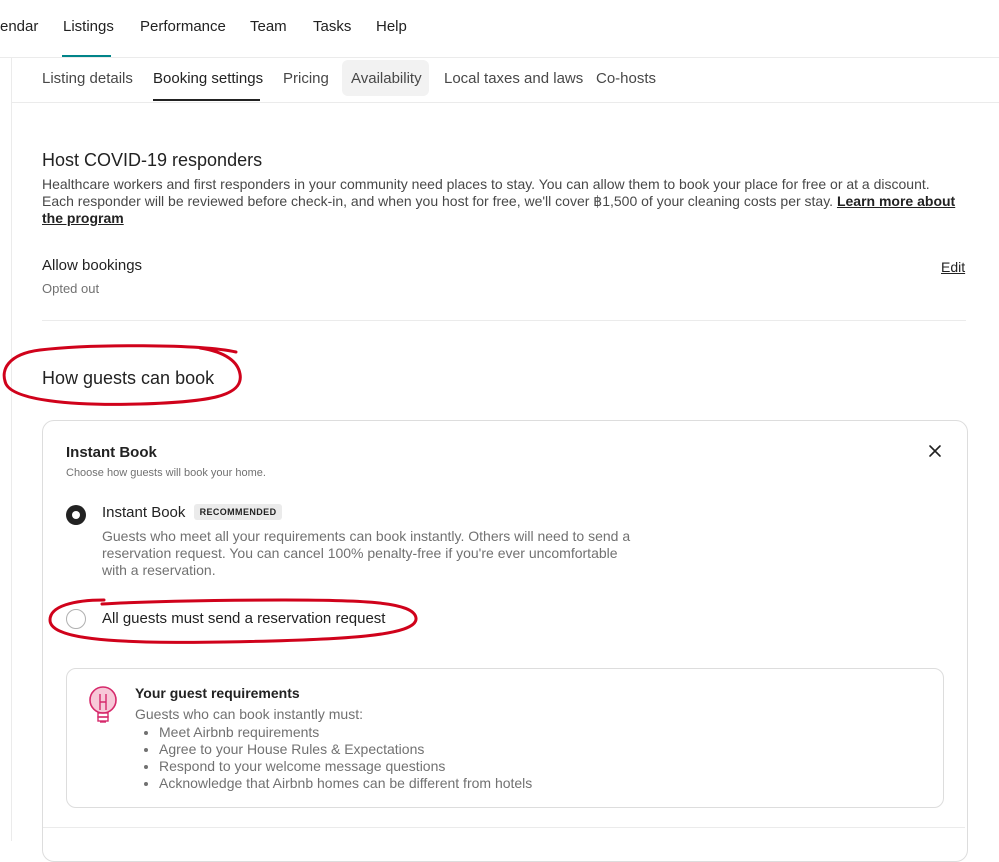 This screenshot has width=999, height=862. Describe the element at coordinates (88, 26) in the screenshot. I see `nav-item-listings: Listings` at that location.